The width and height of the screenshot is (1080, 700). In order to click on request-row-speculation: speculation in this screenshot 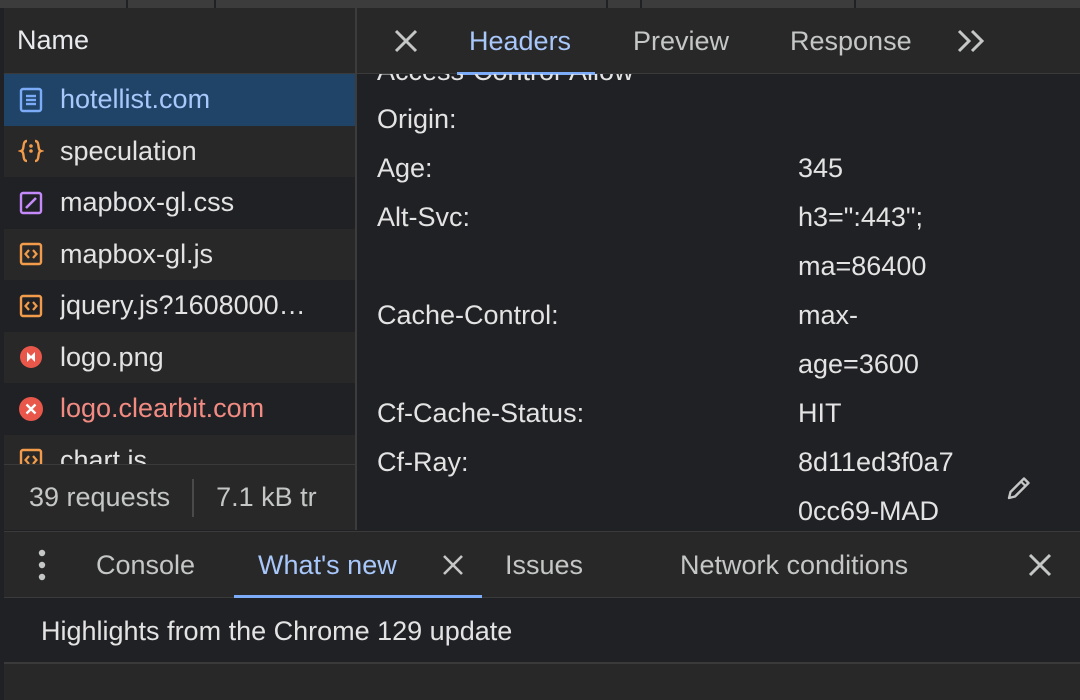, I will do `click(179, 152)`.